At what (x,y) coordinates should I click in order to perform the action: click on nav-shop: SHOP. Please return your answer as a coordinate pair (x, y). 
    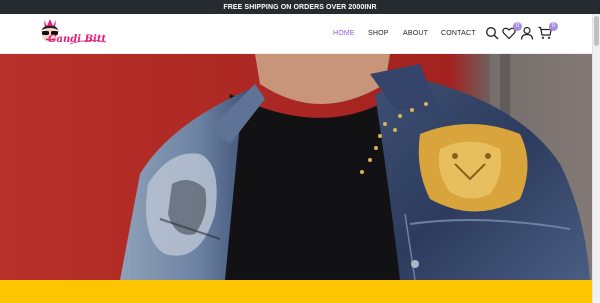
    Looking at the image, I should click on (378, 33).